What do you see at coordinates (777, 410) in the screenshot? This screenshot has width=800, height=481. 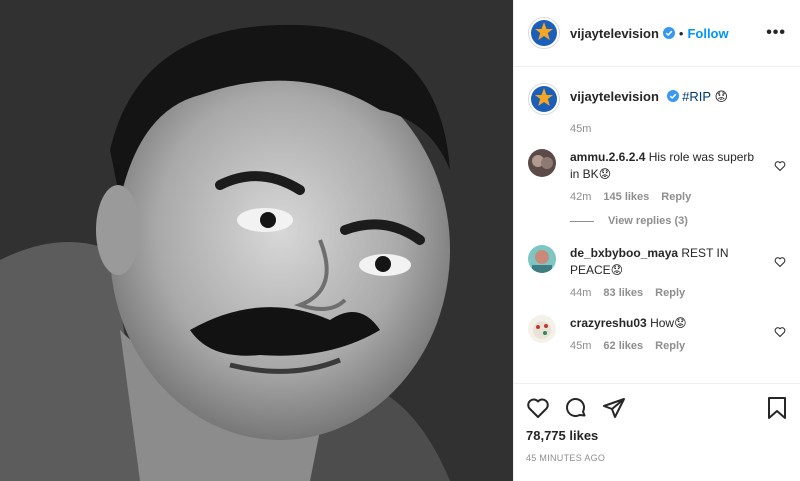 I see `bookmark-icon` at bounding box center [777, 410].